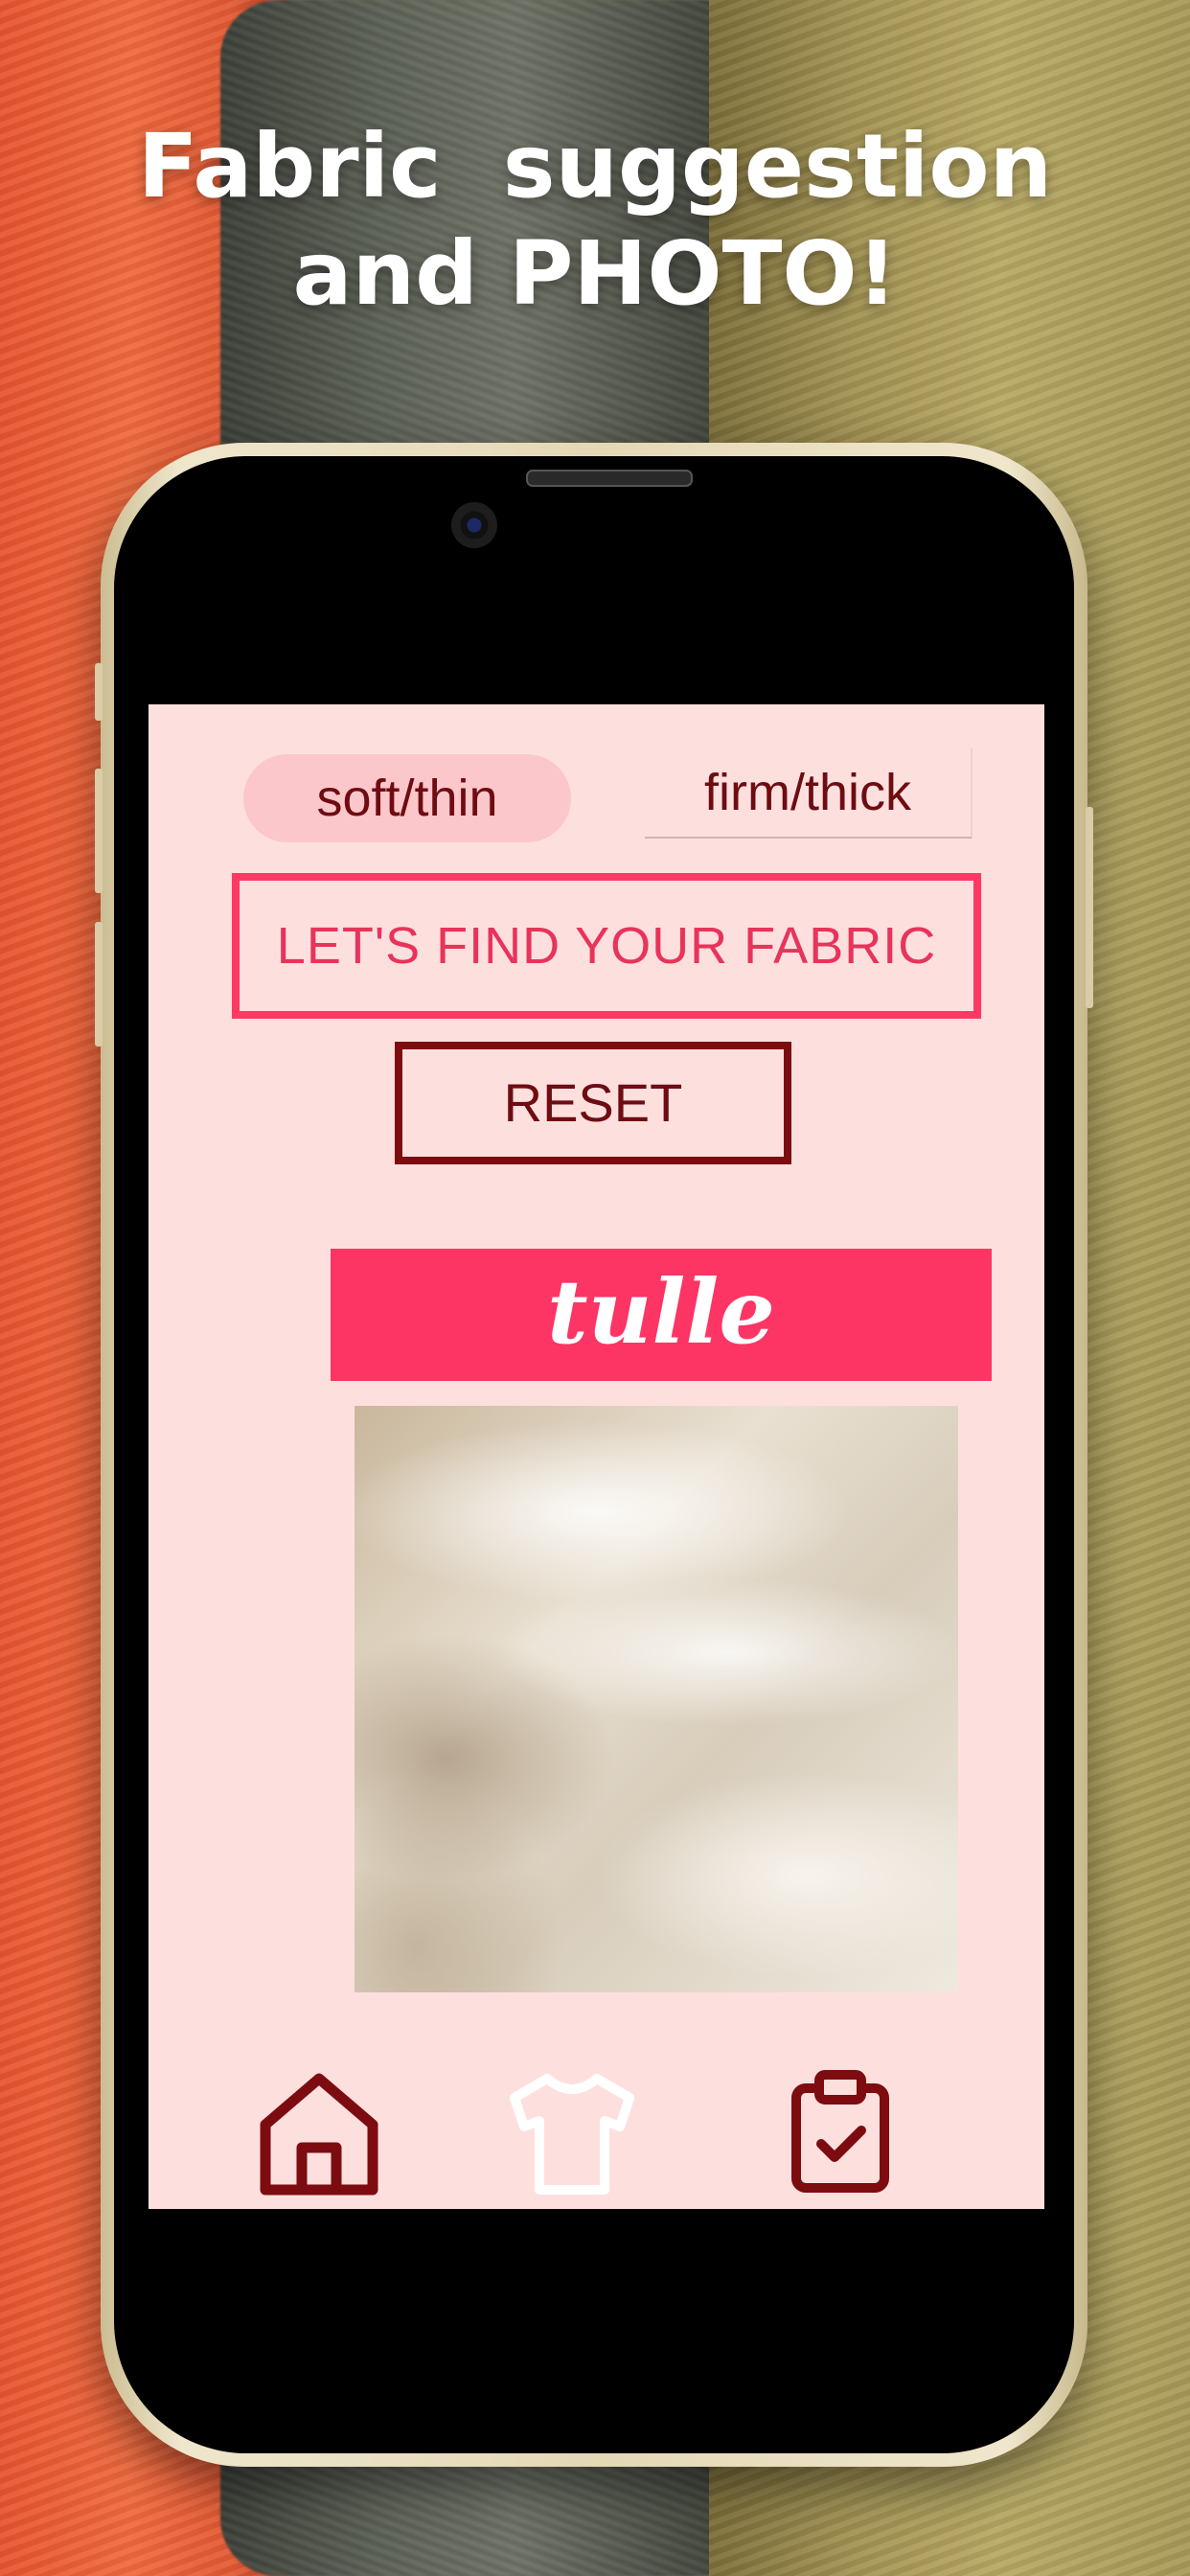 Image resolution: width=1190 pixels, height=2576 pixels. I want to click on shirt-icon, so click(572, 2134).